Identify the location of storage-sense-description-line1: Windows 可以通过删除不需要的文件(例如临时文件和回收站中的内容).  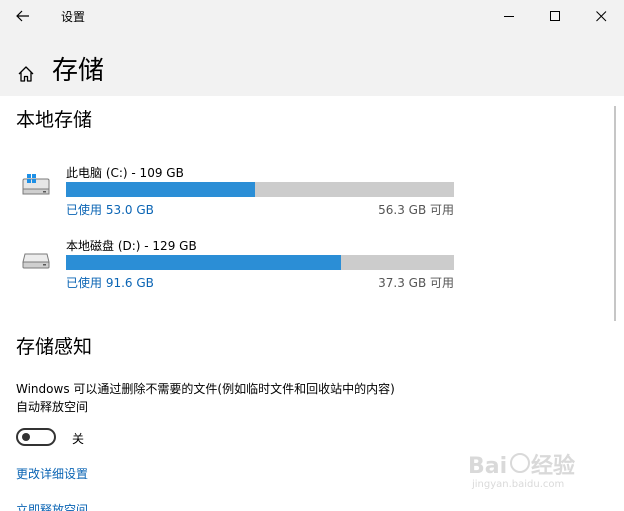
(205, 389).